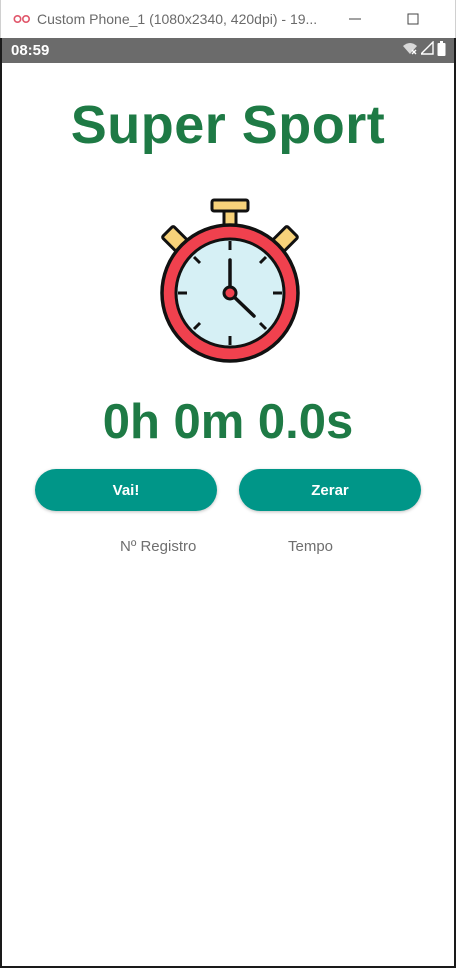 The width and height of the screenshot is (456, 968). Describe the element at coordinates (330, 490) in the screenshot. I see `reset-button: Zerar` at that location.